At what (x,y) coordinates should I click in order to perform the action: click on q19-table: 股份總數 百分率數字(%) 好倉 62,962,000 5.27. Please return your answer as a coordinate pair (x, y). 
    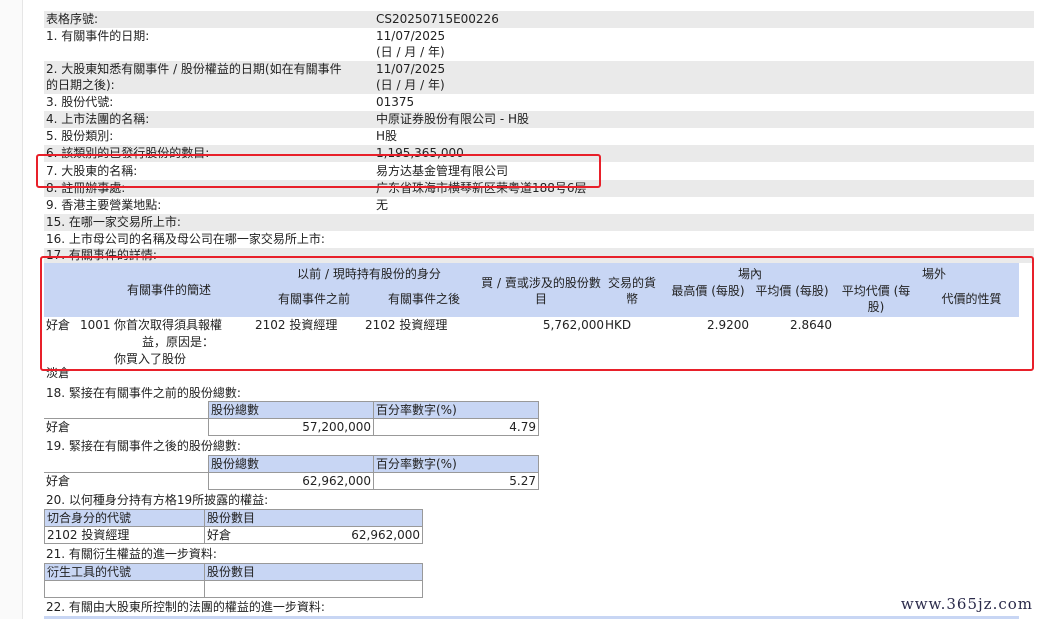
    Looking at the image, I should click on (291, 472).